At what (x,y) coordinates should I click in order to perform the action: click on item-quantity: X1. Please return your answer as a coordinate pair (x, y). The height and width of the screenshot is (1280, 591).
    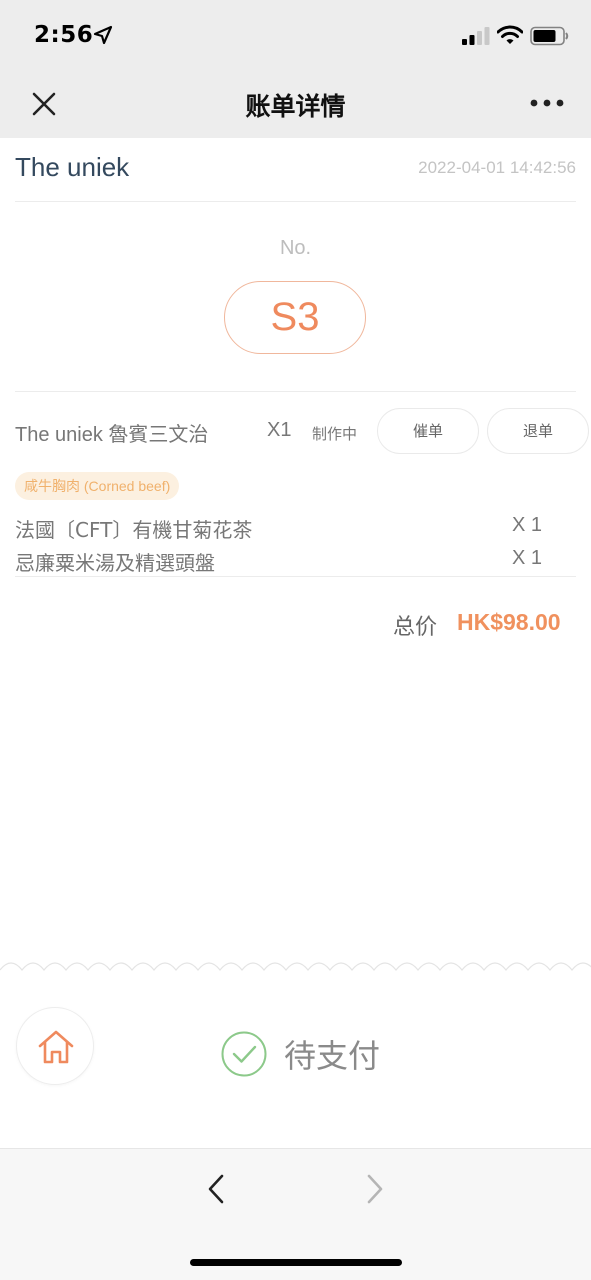
    Looking at the image, I should click on (279, 430).